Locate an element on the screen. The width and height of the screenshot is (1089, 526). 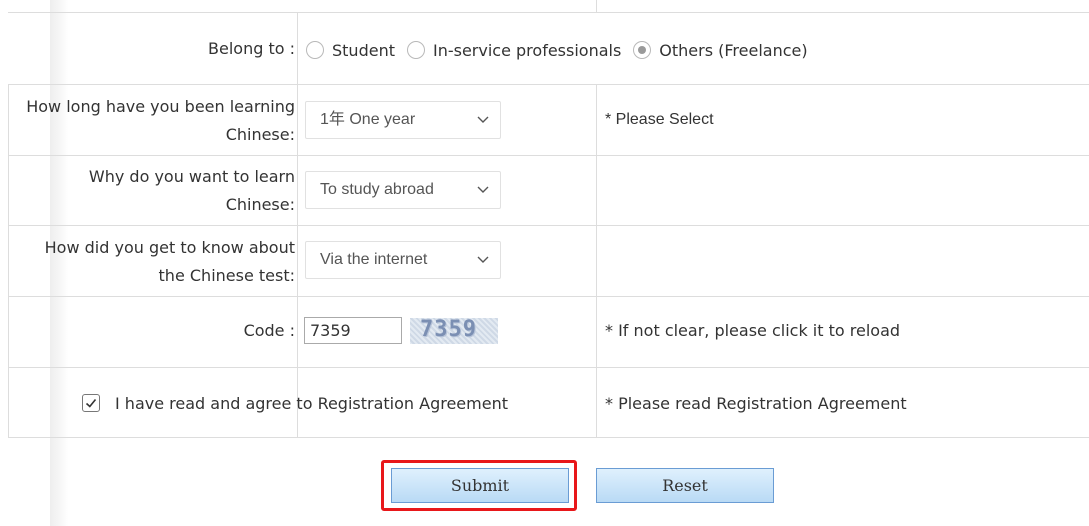
learning-reason-label-line2: Chinese: is located at coordinates (260, 204).